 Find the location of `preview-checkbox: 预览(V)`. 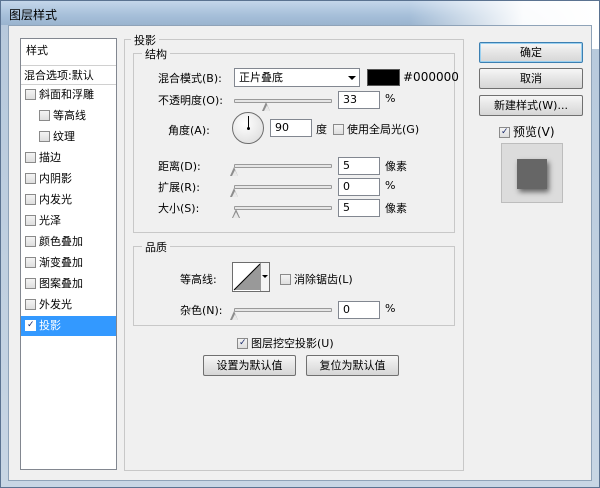

preview-checkbox: 预览(V) is located at coordinates (527, 131).